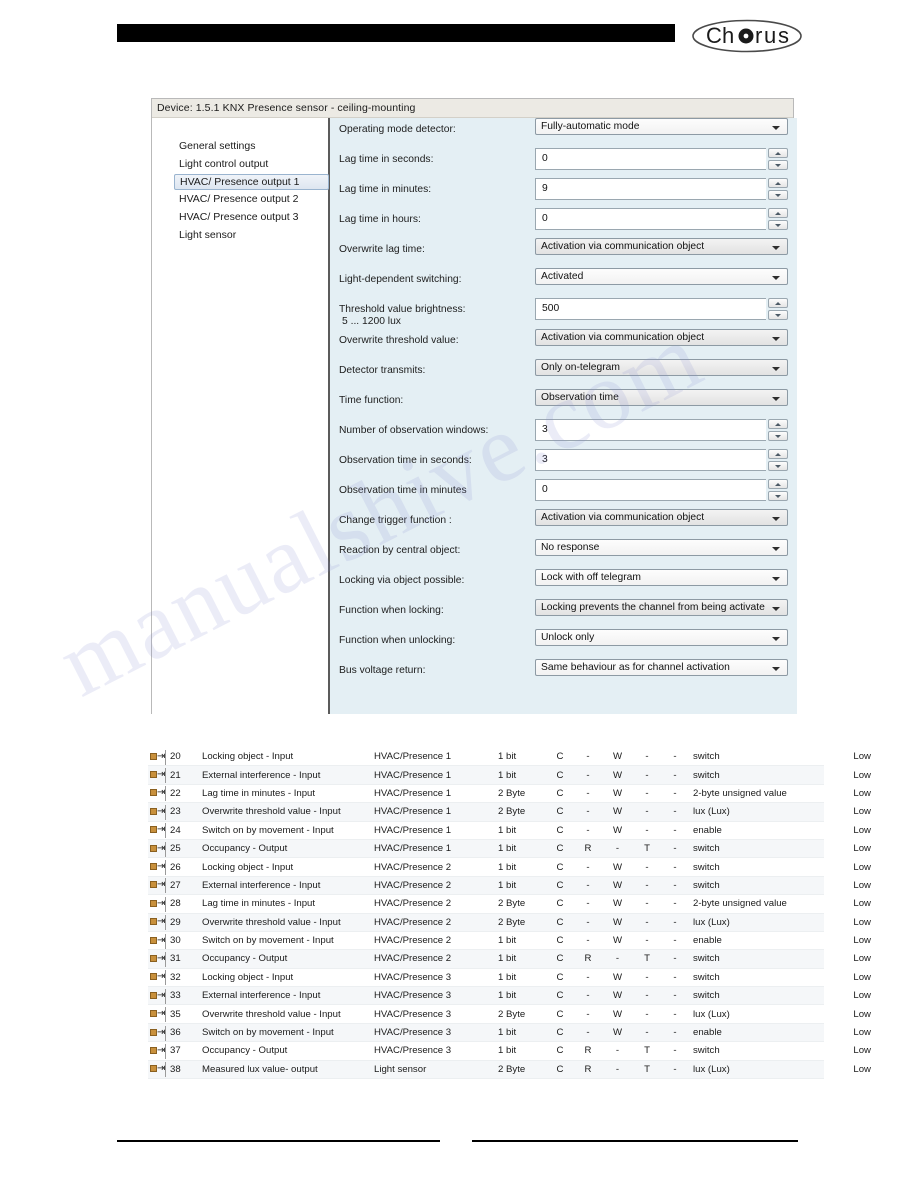 This screenshot has width=918, height=1188. Describe the element at coordinates (437, 638) in the screenshot. I see `field-label: Function when unlocking:` at that location.